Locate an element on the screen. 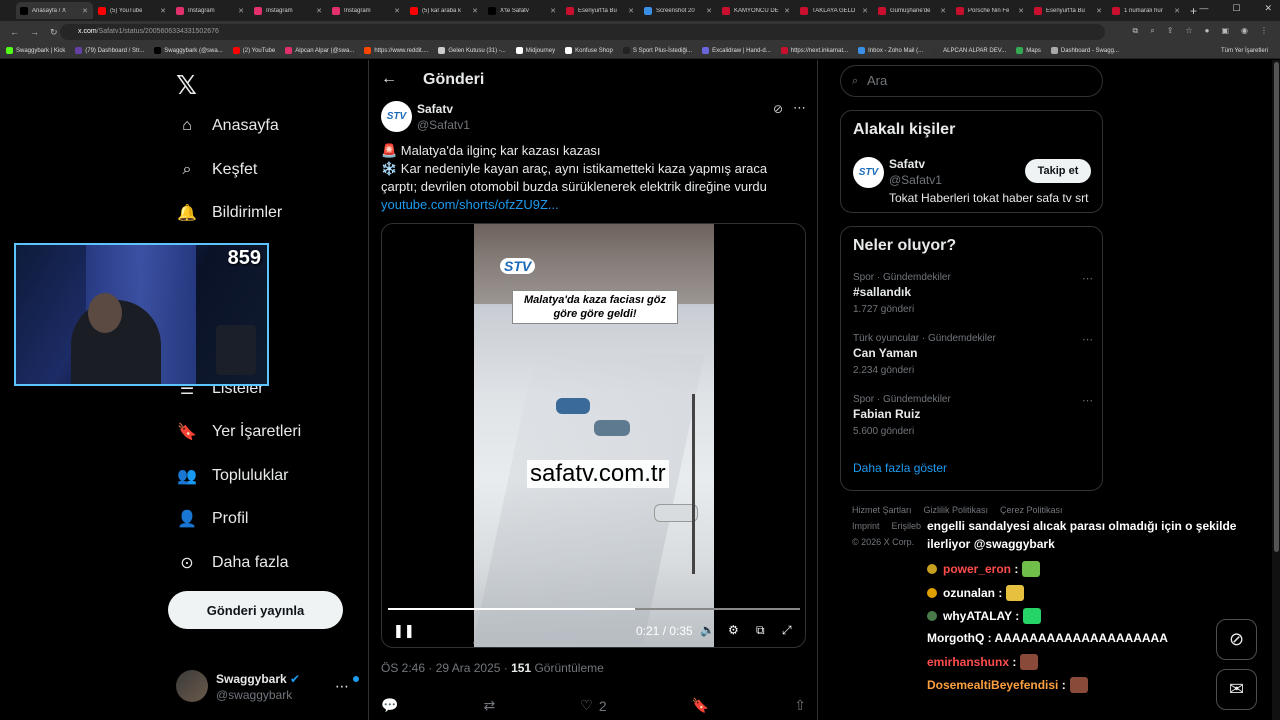 The image size is (1280, 720). show-more-link: Daha fazla göster is located at coordinates (900, 468).